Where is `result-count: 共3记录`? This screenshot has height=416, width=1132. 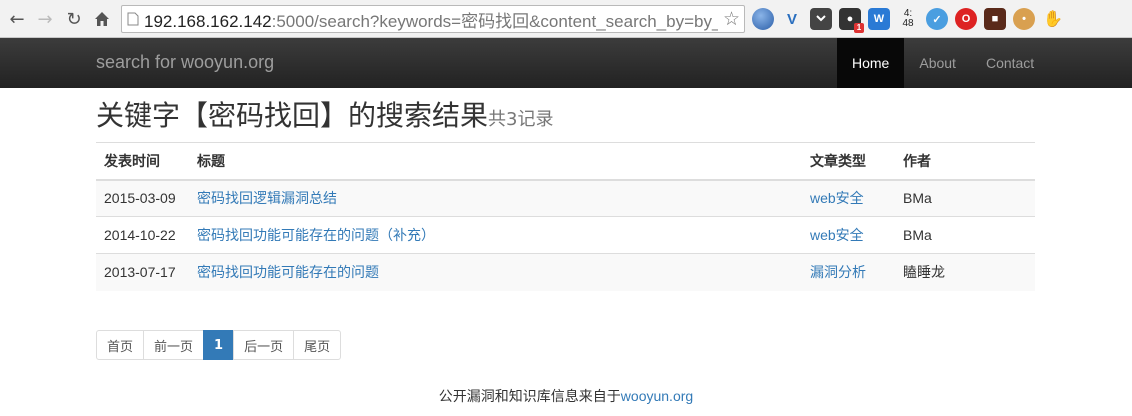
result-count: 共3记录 is located at coordinates (521, 119).